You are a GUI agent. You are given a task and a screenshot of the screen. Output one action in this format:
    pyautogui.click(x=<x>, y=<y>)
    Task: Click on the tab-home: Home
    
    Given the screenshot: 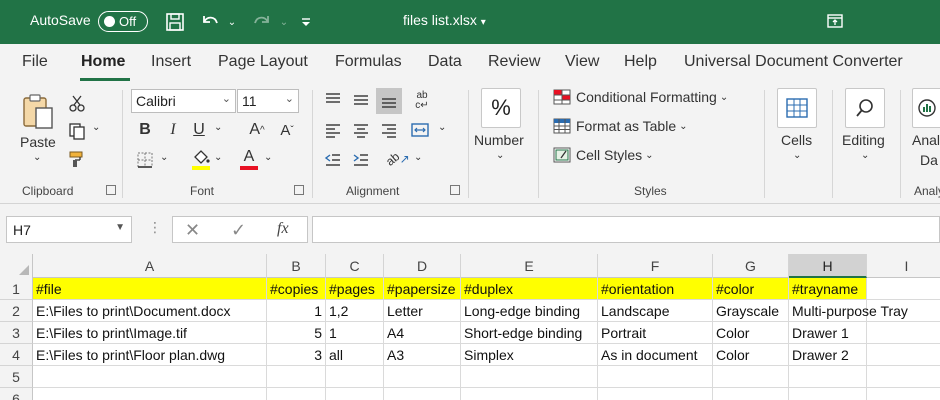 What is the action you would take?
    pyautogui.click(x=103, y=62)
    